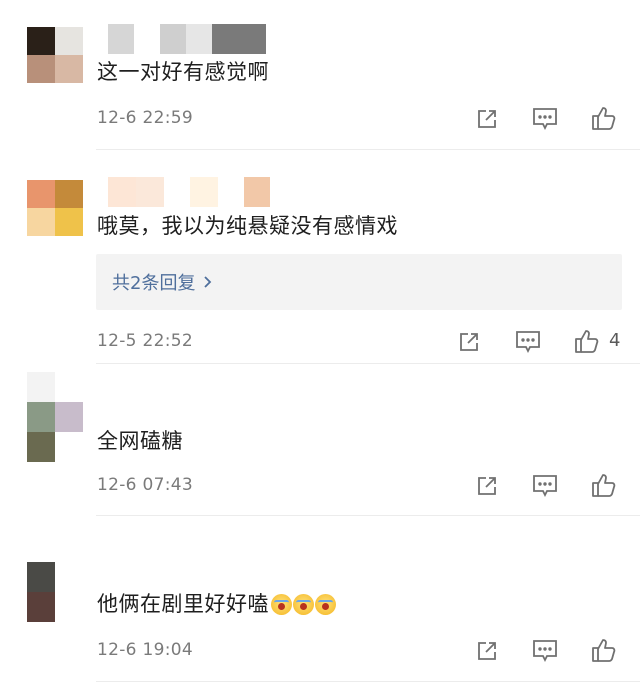  I want to click on comment-text: 他俩在剧里好好嗑, so click(217, 606).